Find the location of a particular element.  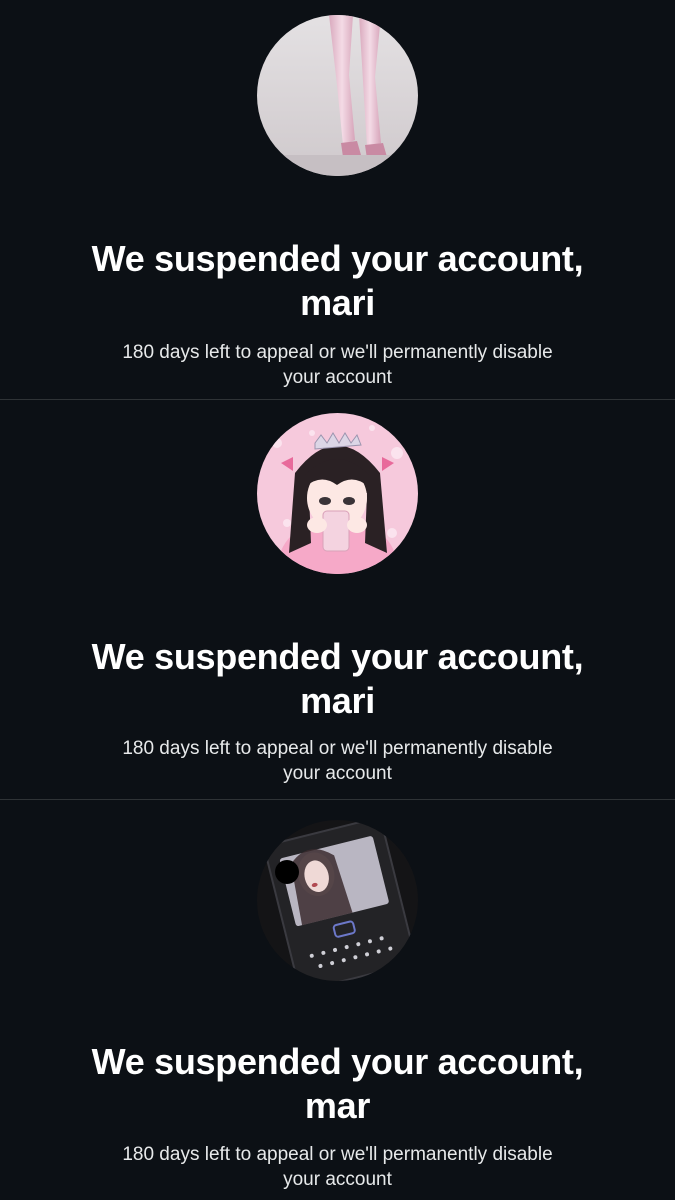

suspension-heading: We suspended your account, mar is located at coordinates (337, 1084).